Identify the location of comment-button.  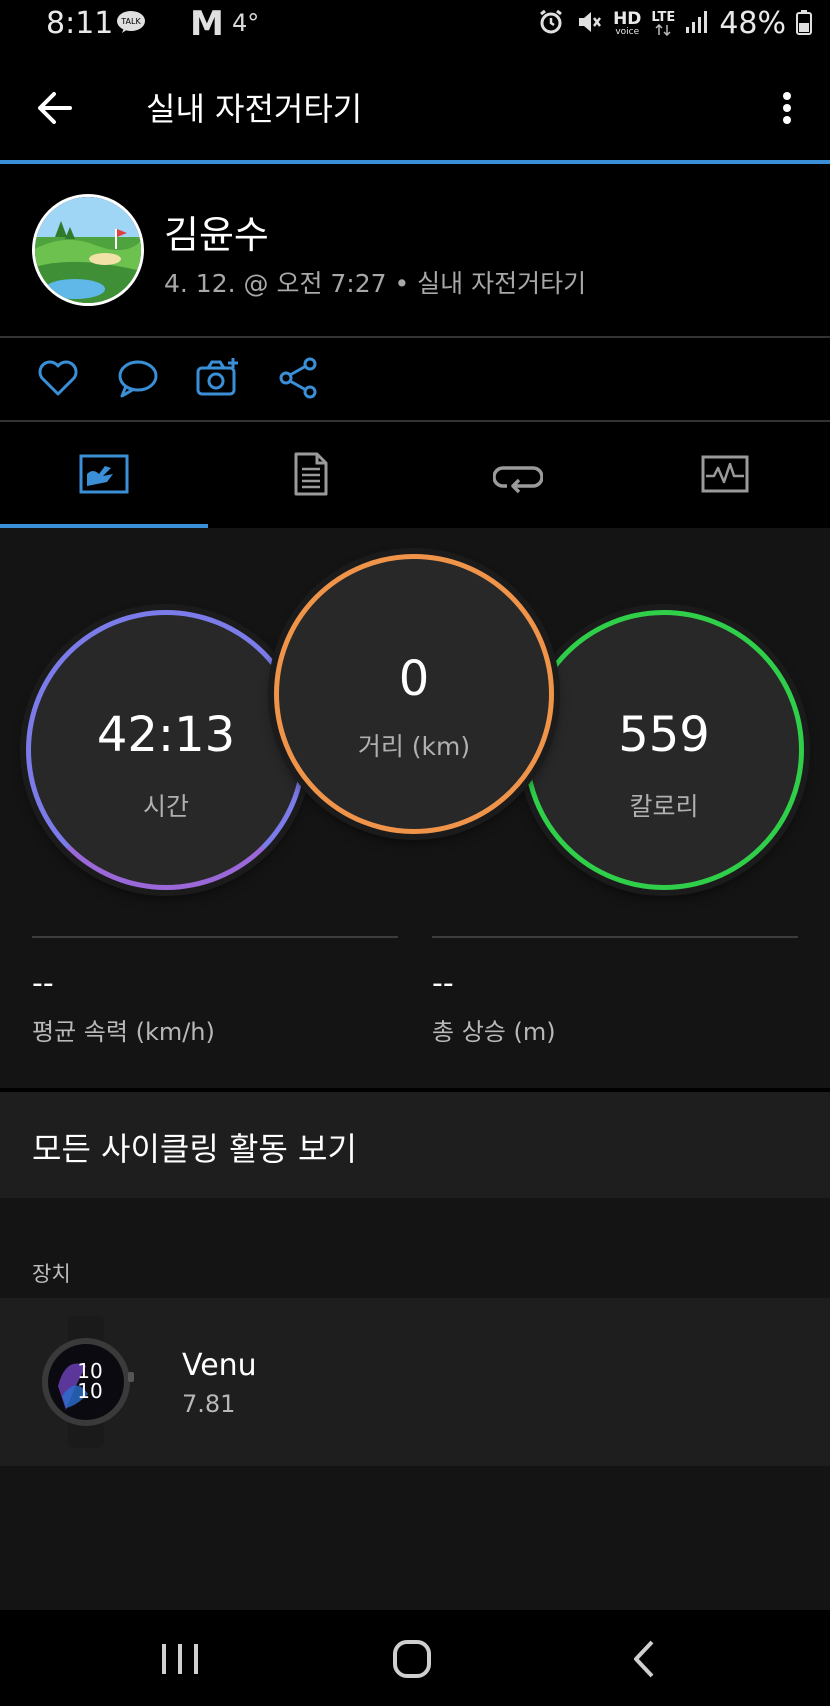
(138, 378).